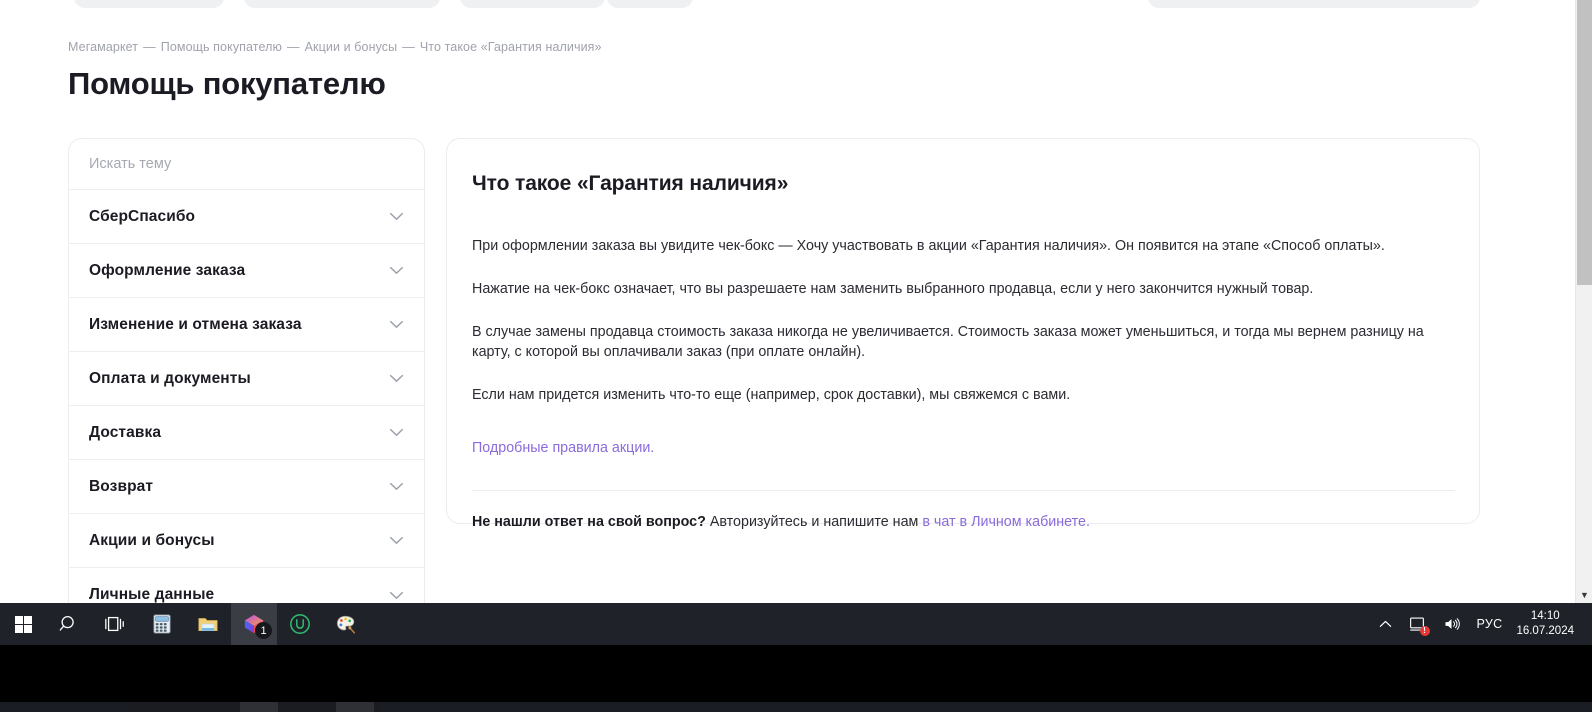 This screenshot has width=1592, height=712. I want to click on clock: 14:10 16.07.2024, so click(1547, 624).